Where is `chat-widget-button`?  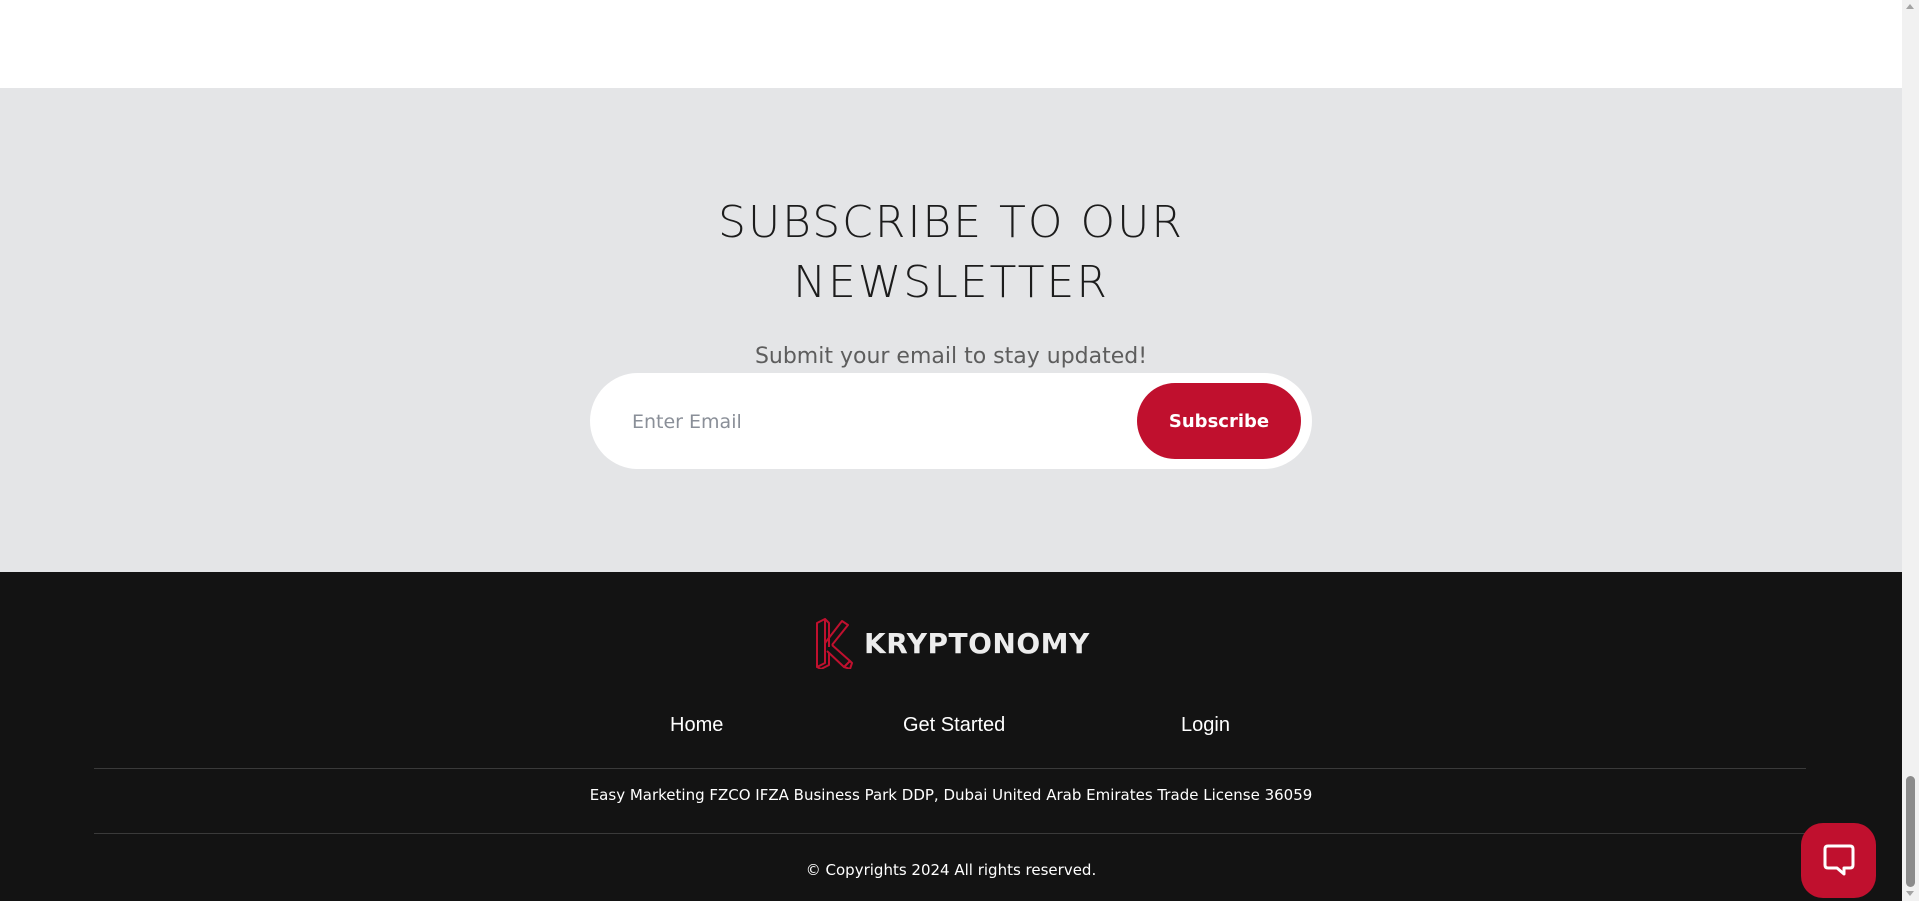
chat-widget-button is located at coordinates (1838, 860).